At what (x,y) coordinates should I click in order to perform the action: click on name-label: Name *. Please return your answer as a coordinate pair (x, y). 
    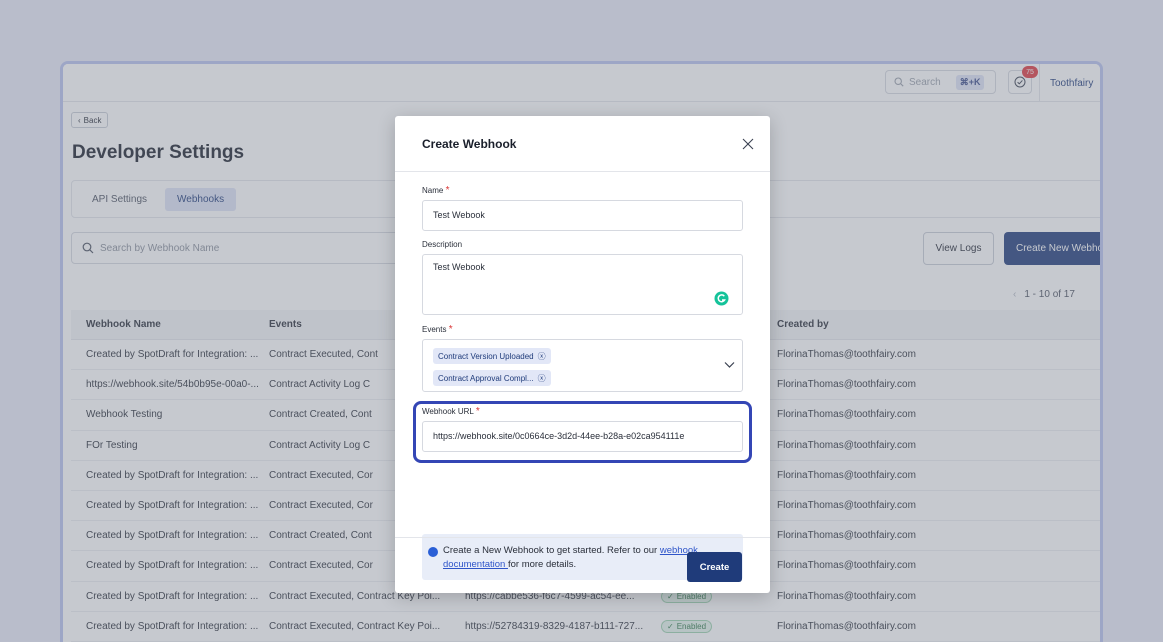
    Looking at the image, I should click on (435, 190).